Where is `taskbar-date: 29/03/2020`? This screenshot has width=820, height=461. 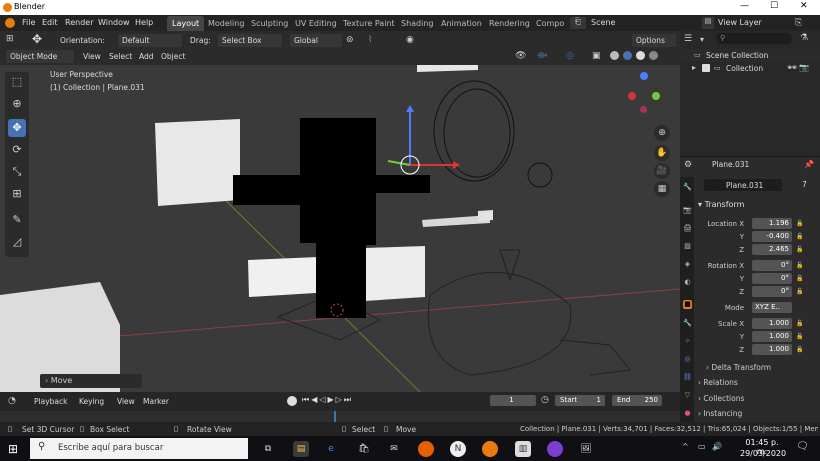
taskbar-date: 29/03/2020 is located at coordinates (763, 453).